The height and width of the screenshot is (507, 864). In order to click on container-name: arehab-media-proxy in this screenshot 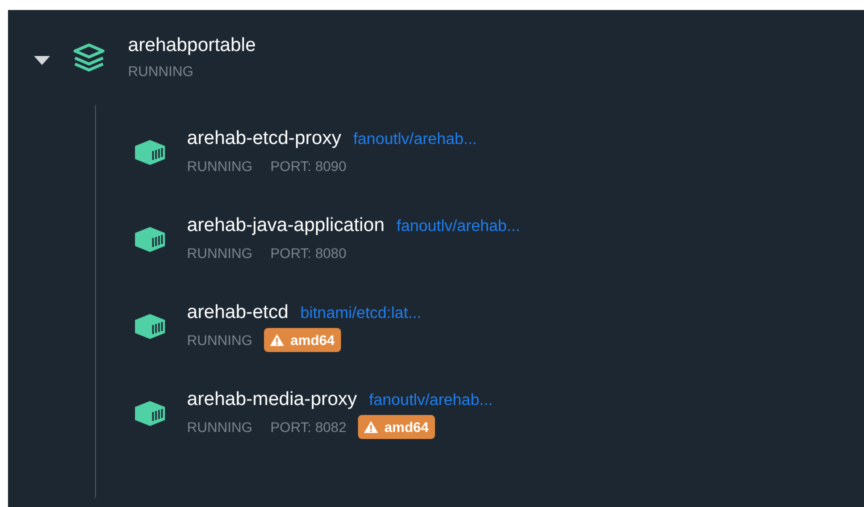, I will do `click(272, 400)`.